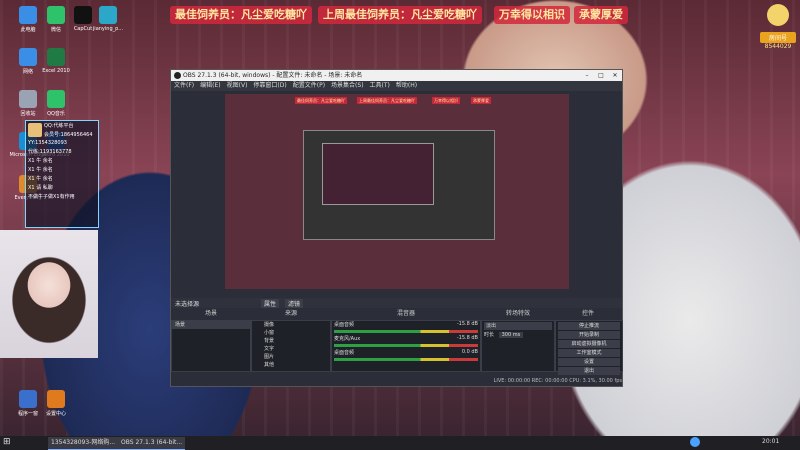 This screenshot has width=800, height=450. What do you see at coordinates (347, 339) in the screenshot?
I see `mixer-channel-name: 麦克风/Aux` at bounding box center [347, 339].